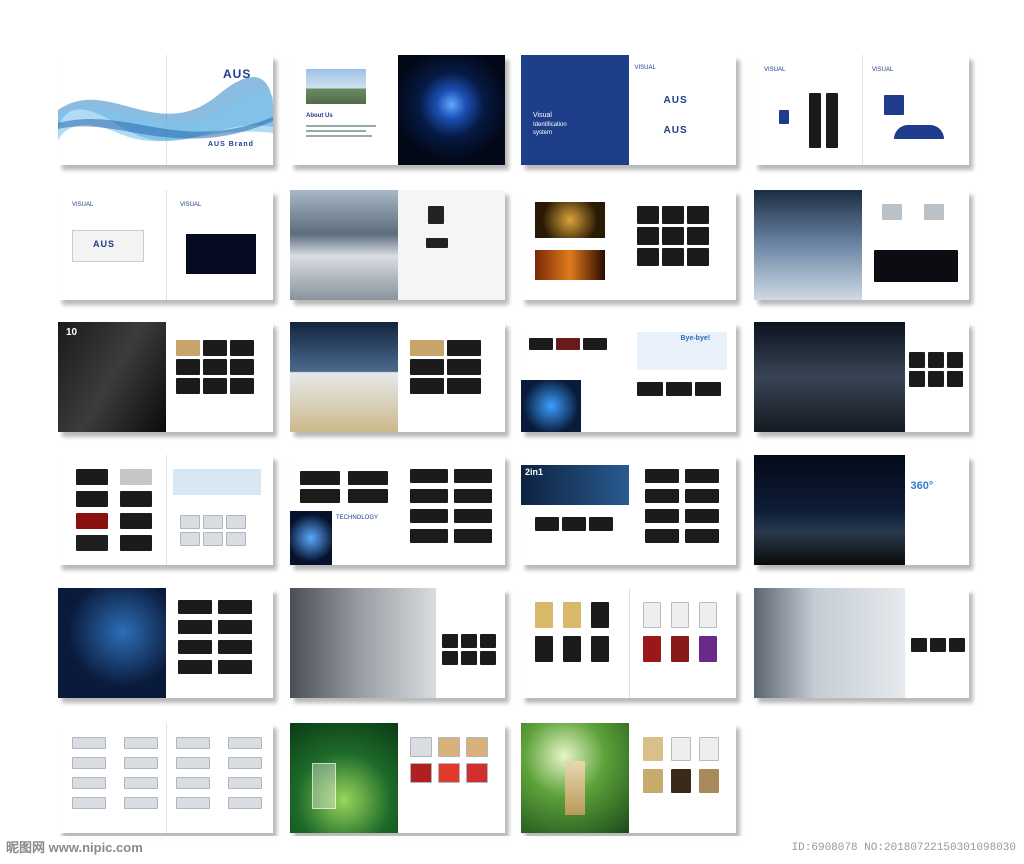 This screenshot has width=1024, height=864. I want to click on water-glass, so click(324, 786).